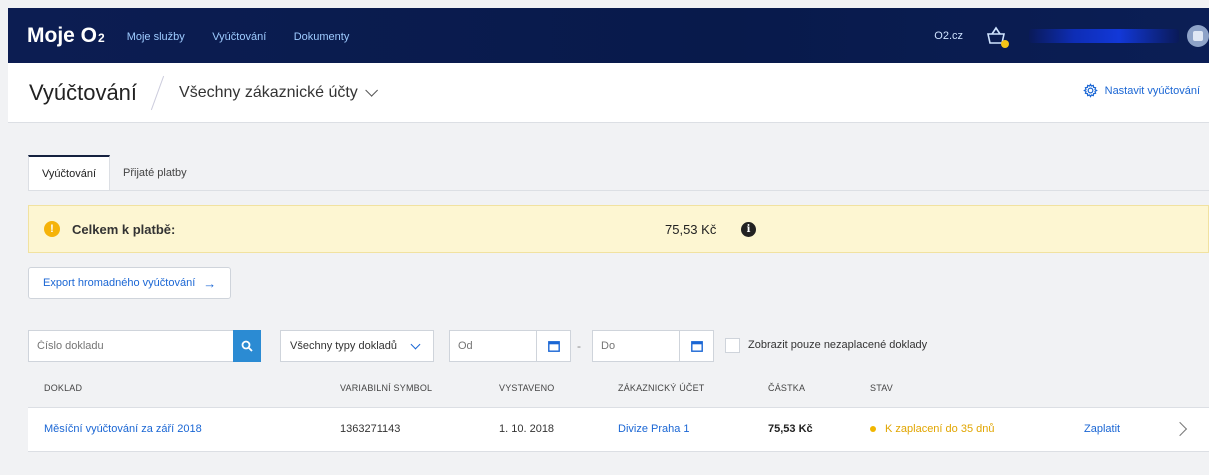 This screenshot has width=1209, height=475. I want to click on column-vystaveno: Vystaveno, so click(526, 388).